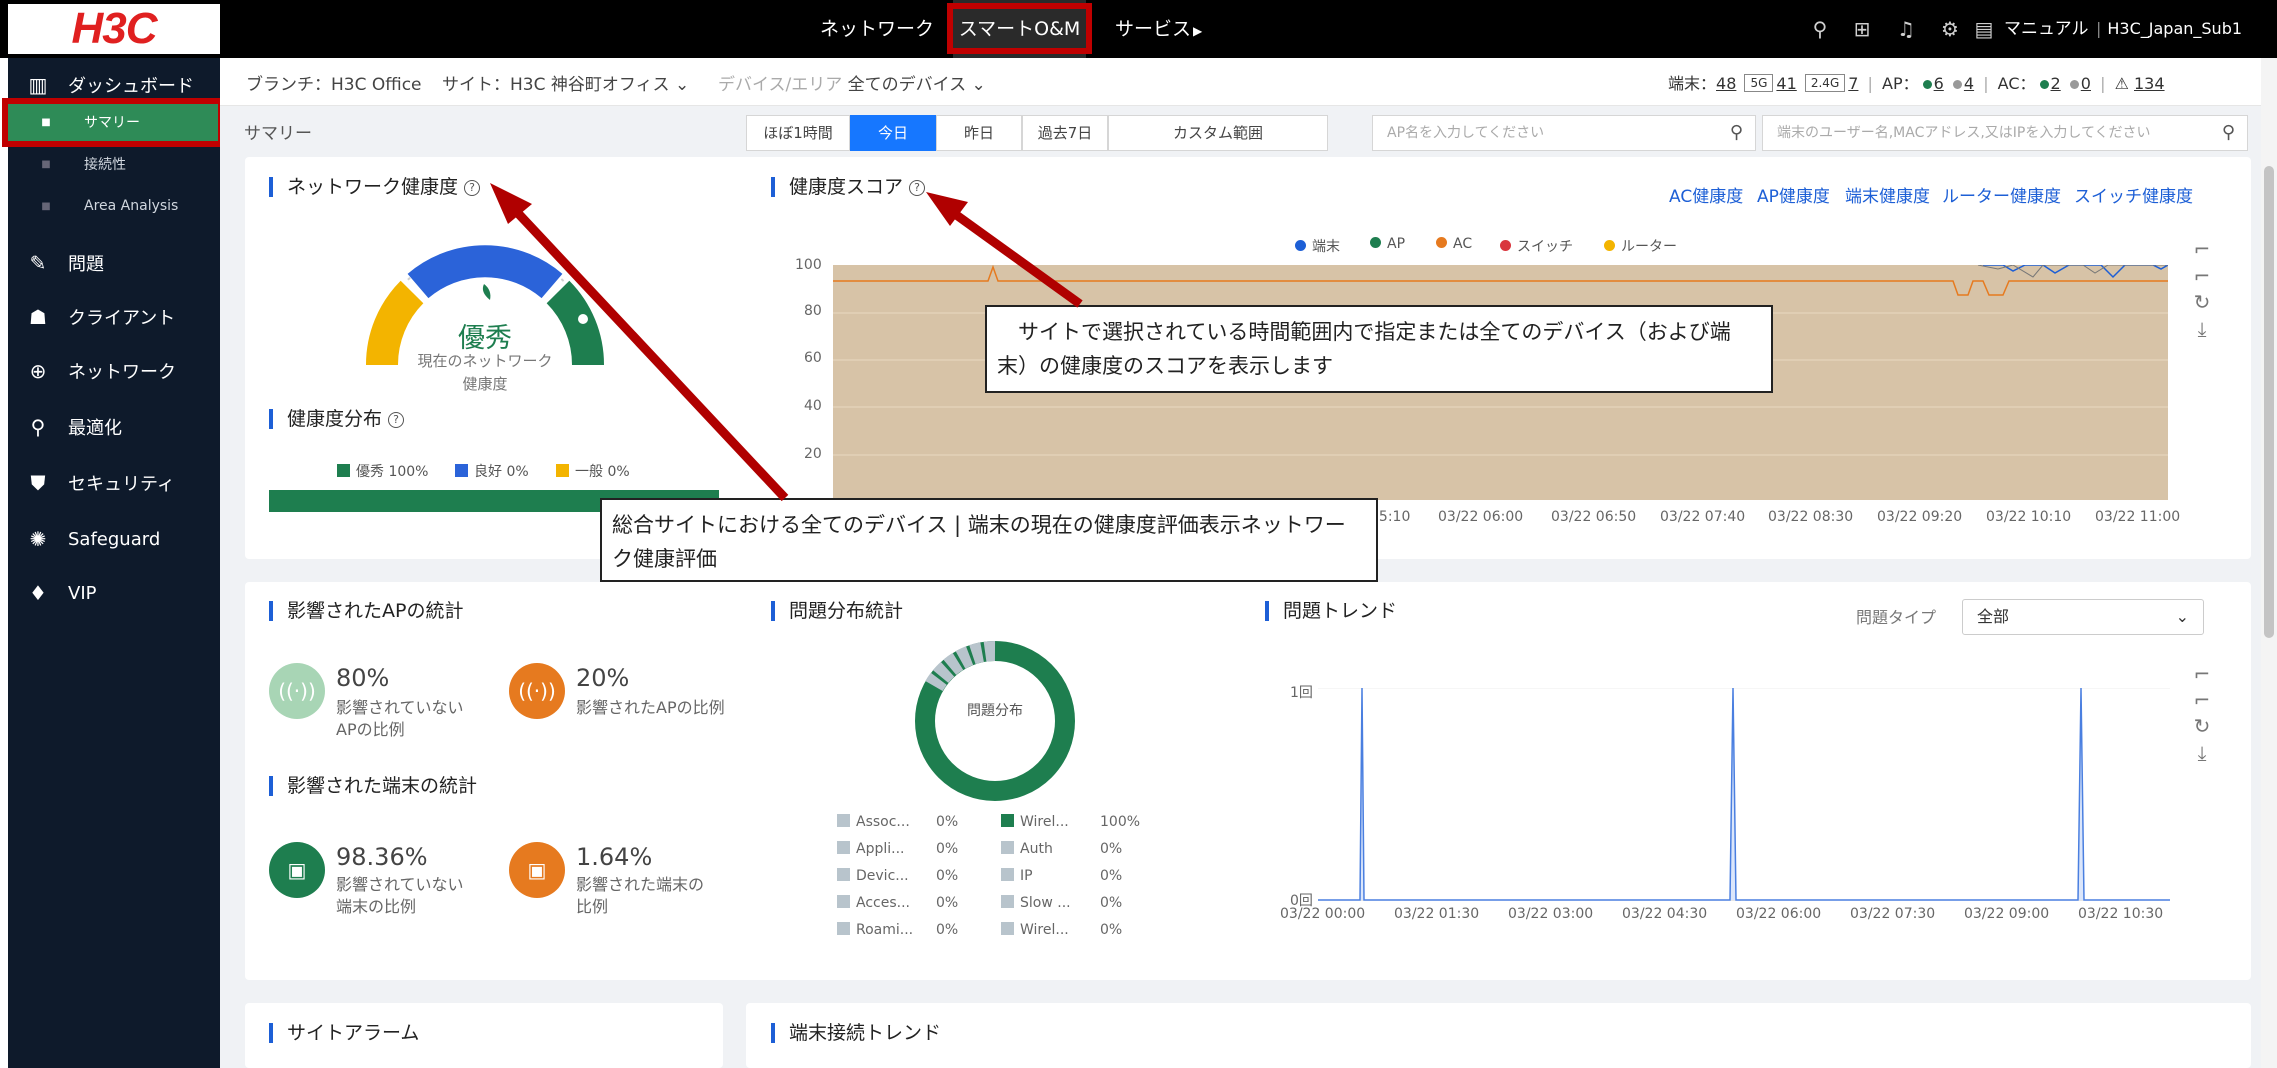 The width and height of the screenshot is (2277, 1068). I want to click on manual-icon: ▤, so click(1984, 29).